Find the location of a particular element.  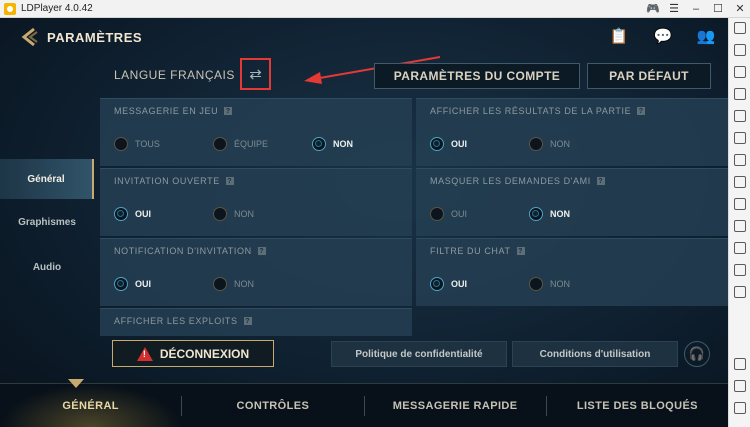

multi-instance-icon is located at coordinates (740, 204).